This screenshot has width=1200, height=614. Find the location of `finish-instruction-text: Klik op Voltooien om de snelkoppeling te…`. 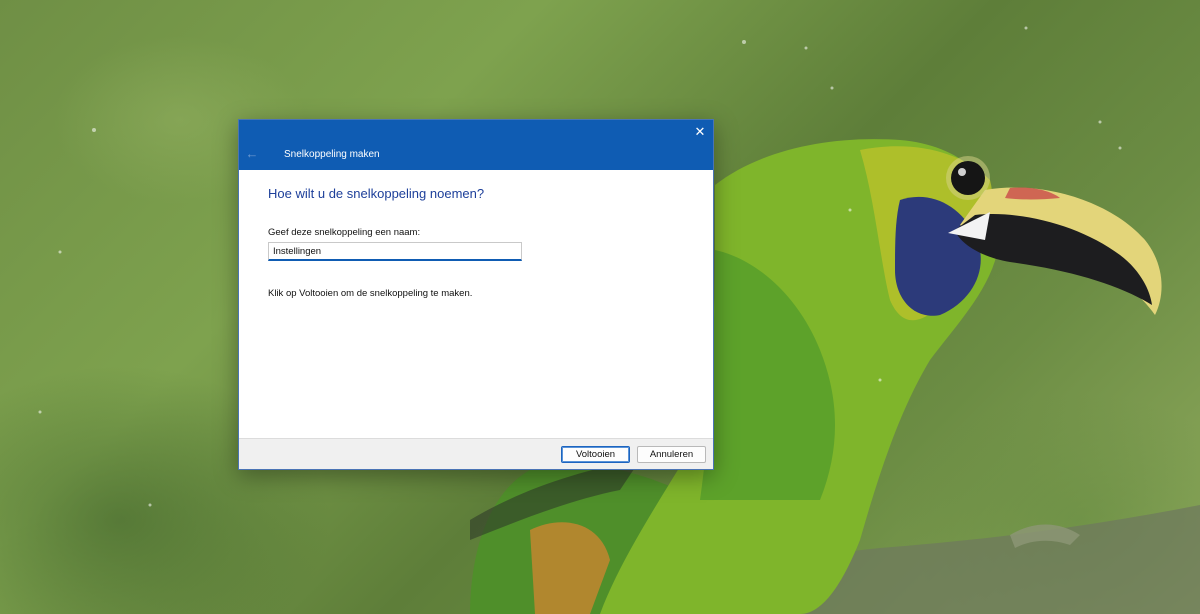

finish-instruction-text: Klik op Voltooien om de snelkoppeling te… is located at coordinates (370, 293).